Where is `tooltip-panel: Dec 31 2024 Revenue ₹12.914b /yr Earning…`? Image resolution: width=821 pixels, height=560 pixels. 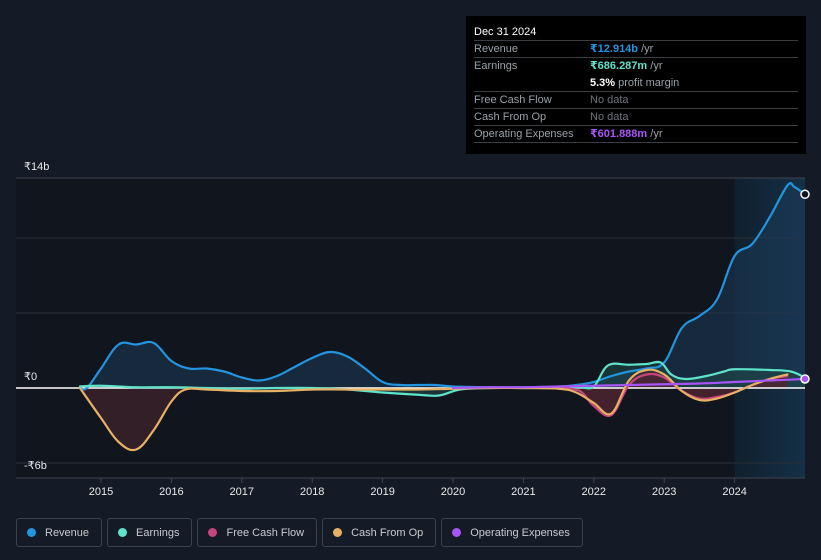
tooltip-panel: Dec 31 2024 Revenue ₹12.914b /yr Earning… is located at coordinates (636, 85).